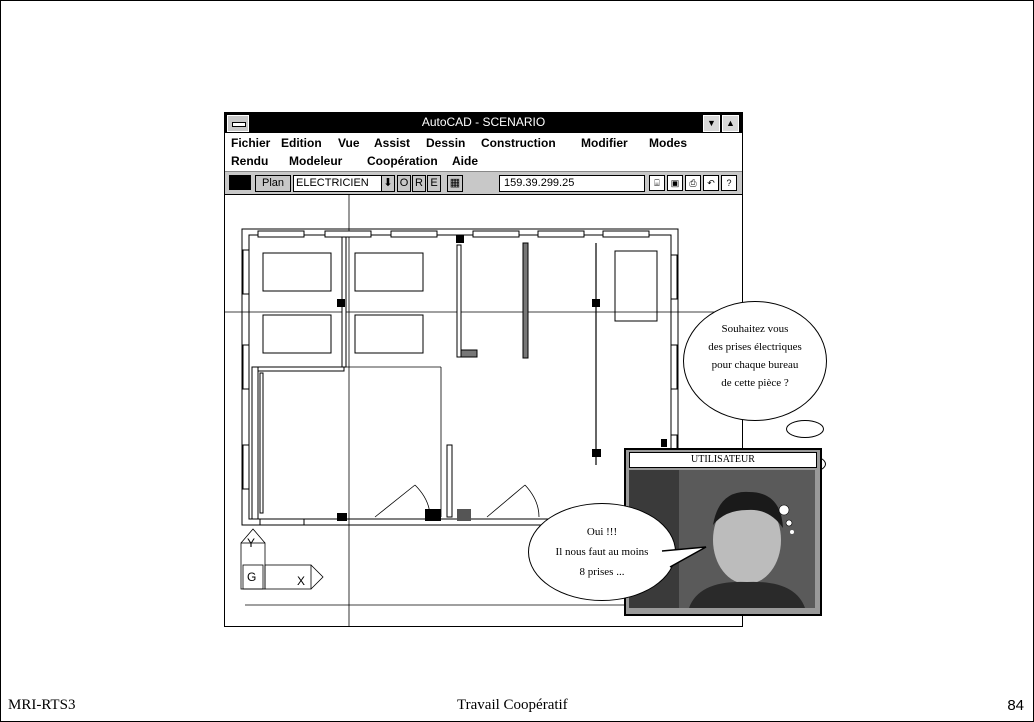 Image resolution: width=1034 pixels, height=722 pixels. What do you see at coordinates (657, 183) in the screenshot?
I see `open-file-icon: ⌸` at bounding box center [657, 183].